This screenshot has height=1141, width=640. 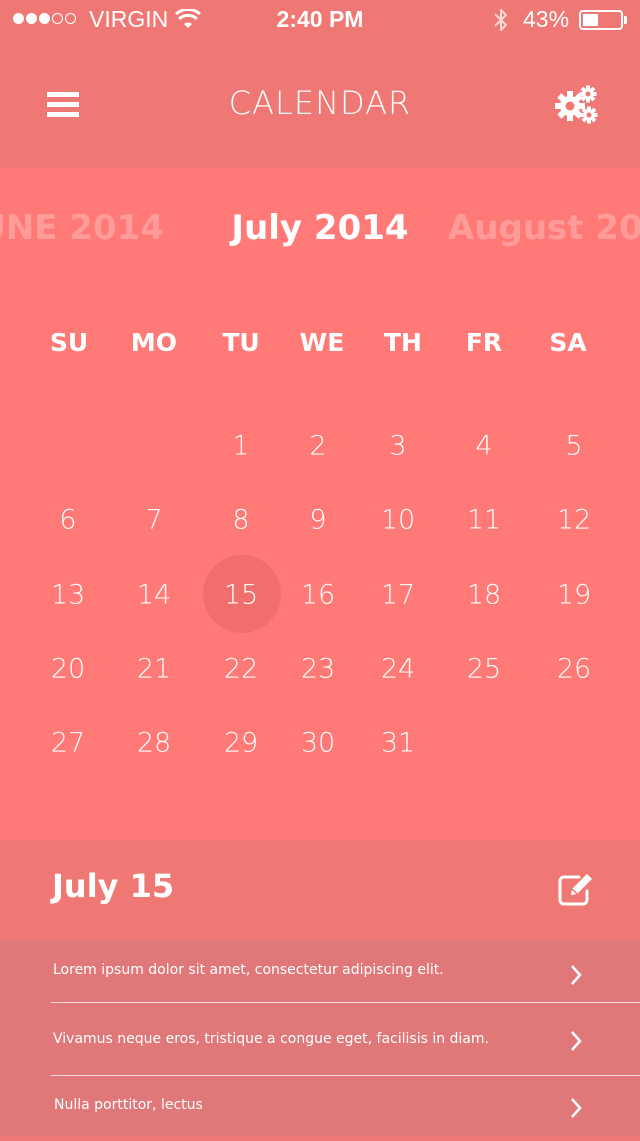 What do you see at coordinates (241, 595) in the screenshot?
I see `calendar-day-selected: 15` at bounding box center [241, 595].